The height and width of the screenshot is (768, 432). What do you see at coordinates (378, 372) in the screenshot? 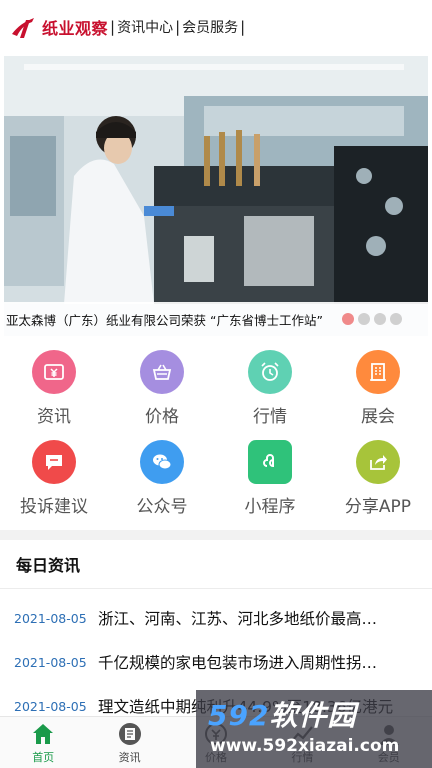
I see `building-icon` at bounding box center [378, 372].